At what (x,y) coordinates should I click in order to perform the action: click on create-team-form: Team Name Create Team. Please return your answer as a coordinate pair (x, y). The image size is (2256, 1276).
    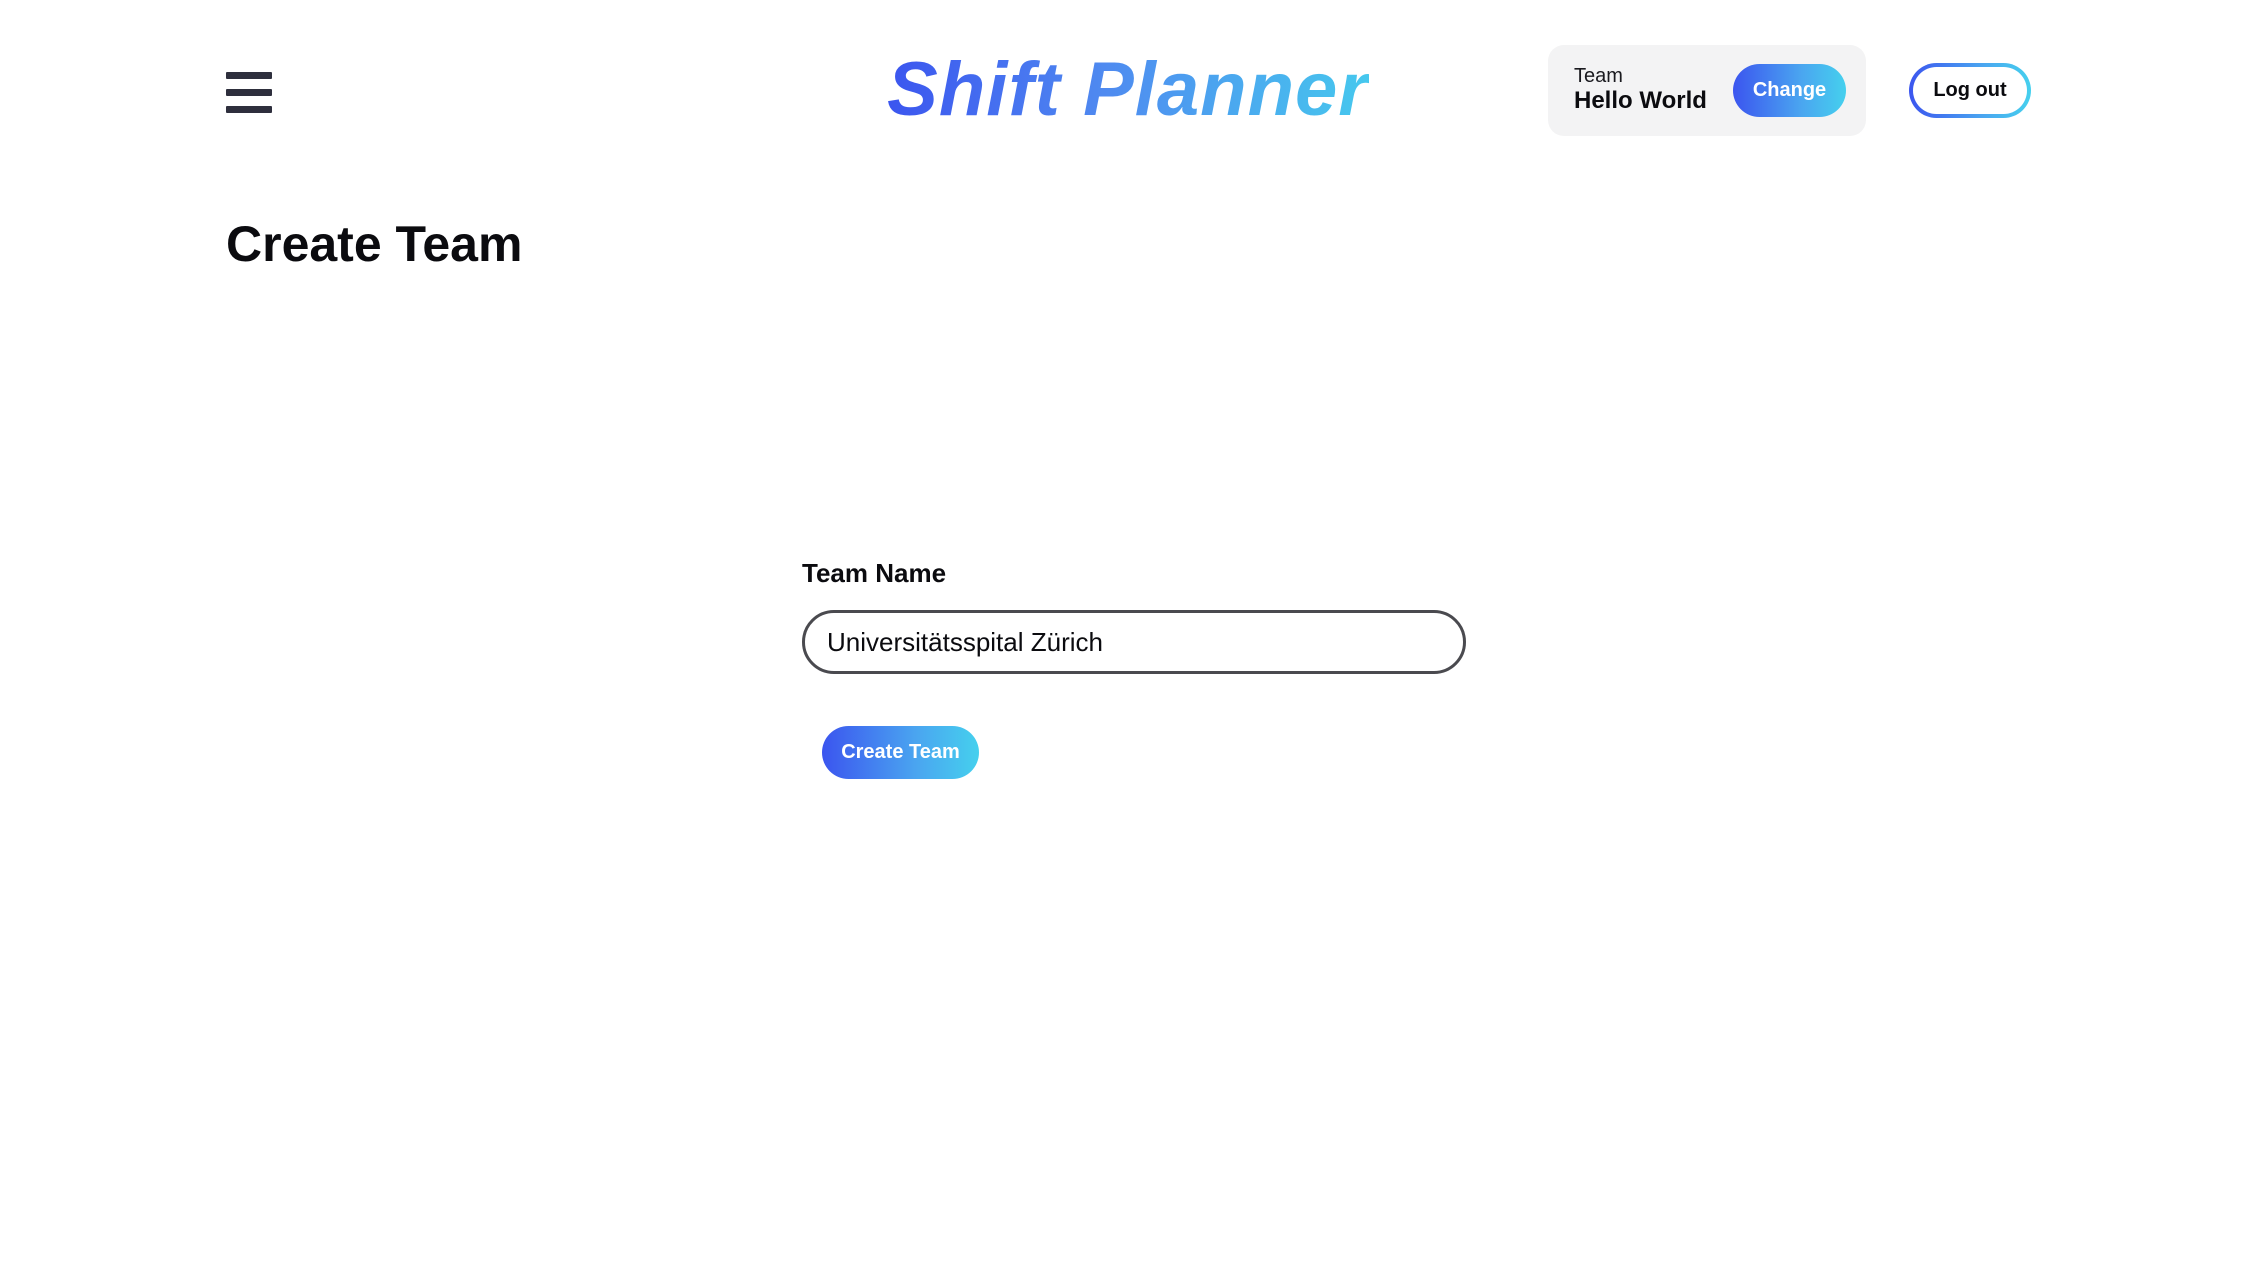
    Looking at the image, I should click on (1134, 667).